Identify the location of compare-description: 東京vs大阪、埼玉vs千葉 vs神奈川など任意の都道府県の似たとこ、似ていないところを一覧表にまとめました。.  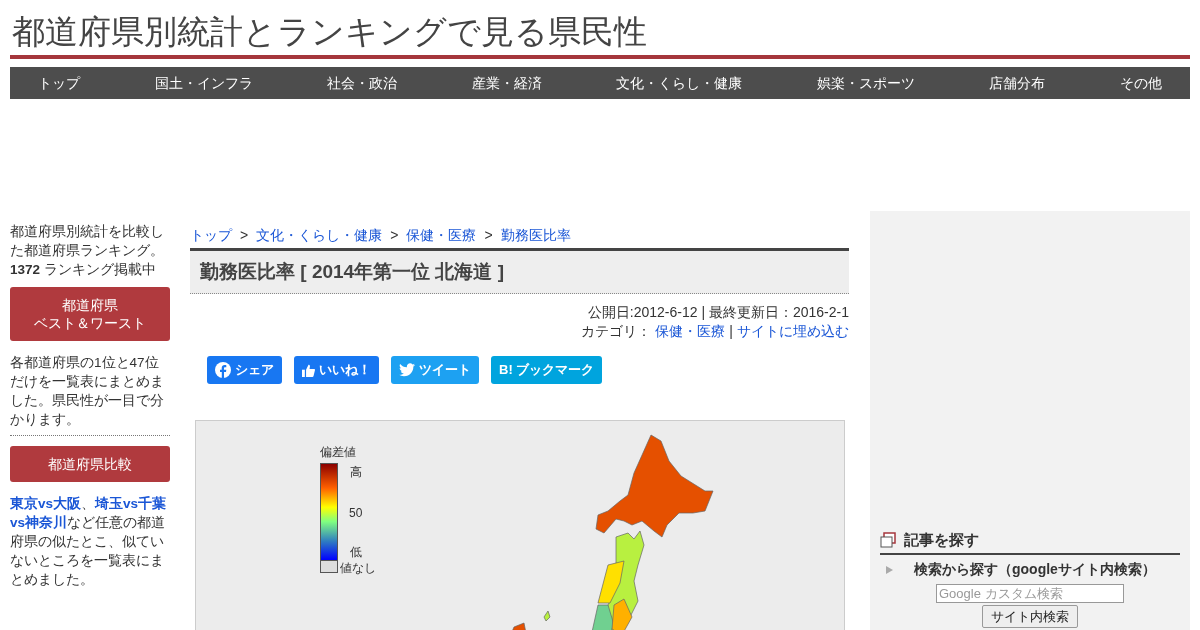
(89, 542).